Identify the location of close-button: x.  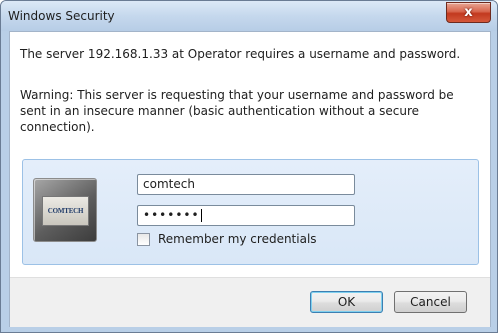
(468, 12).